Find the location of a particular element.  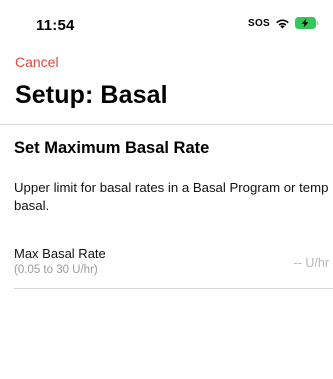

wifi-icon is located at coordinates (282, 23).